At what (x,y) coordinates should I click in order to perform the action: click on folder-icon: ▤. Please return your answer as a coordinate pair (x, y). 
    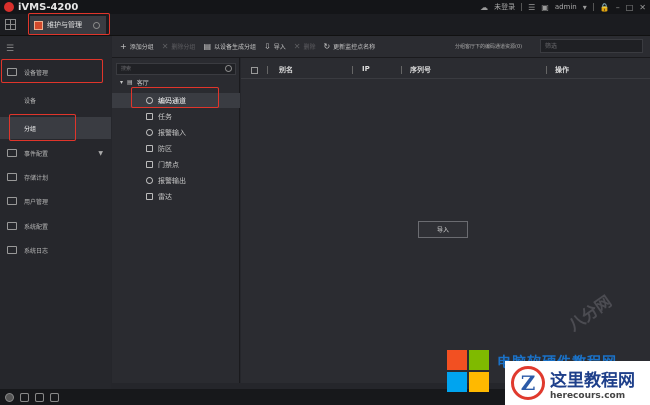
    Looking at the image, I should click on (130, 82).